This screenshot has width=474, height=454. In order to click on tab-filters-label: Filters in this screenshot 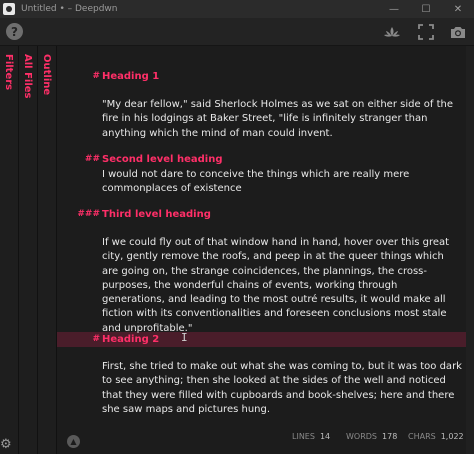, I will do `click(8, 72)`.